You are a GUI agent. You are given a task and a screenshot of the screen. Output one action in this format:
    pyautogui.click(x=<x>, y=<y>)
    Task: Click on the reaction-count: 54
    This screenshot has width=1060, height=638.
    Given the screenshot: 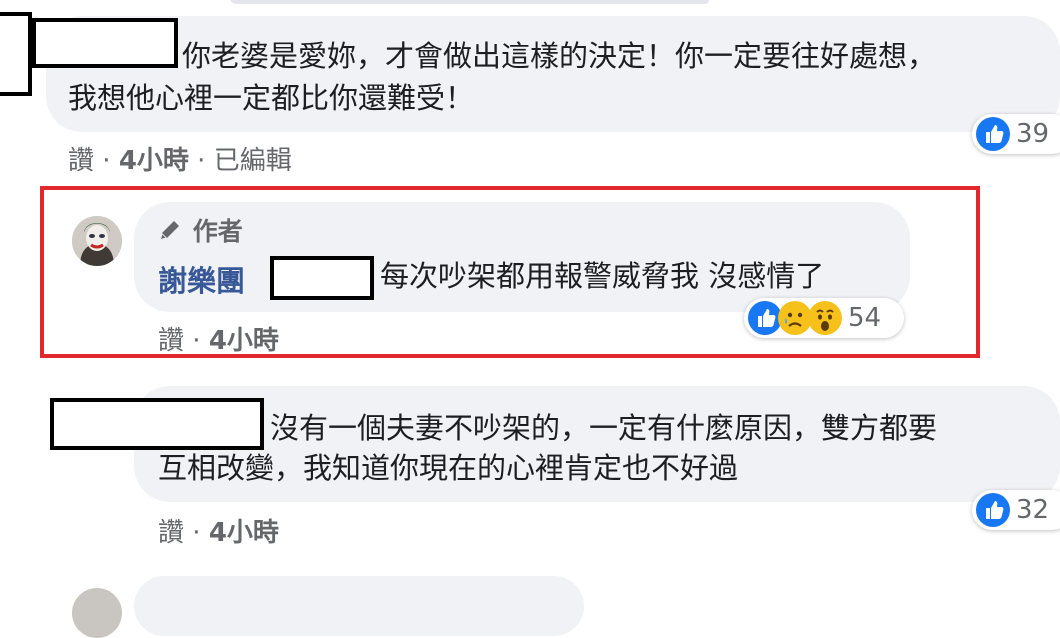 What is the action you would take?
    pyautogui.click(x=865, y=318)
    